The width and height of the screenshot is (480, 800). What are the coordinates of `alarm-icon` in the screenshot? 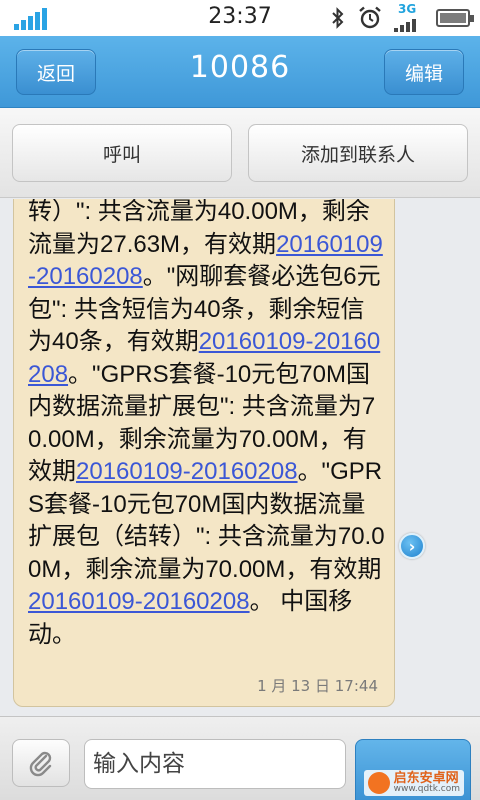 It's located at (370, 17).